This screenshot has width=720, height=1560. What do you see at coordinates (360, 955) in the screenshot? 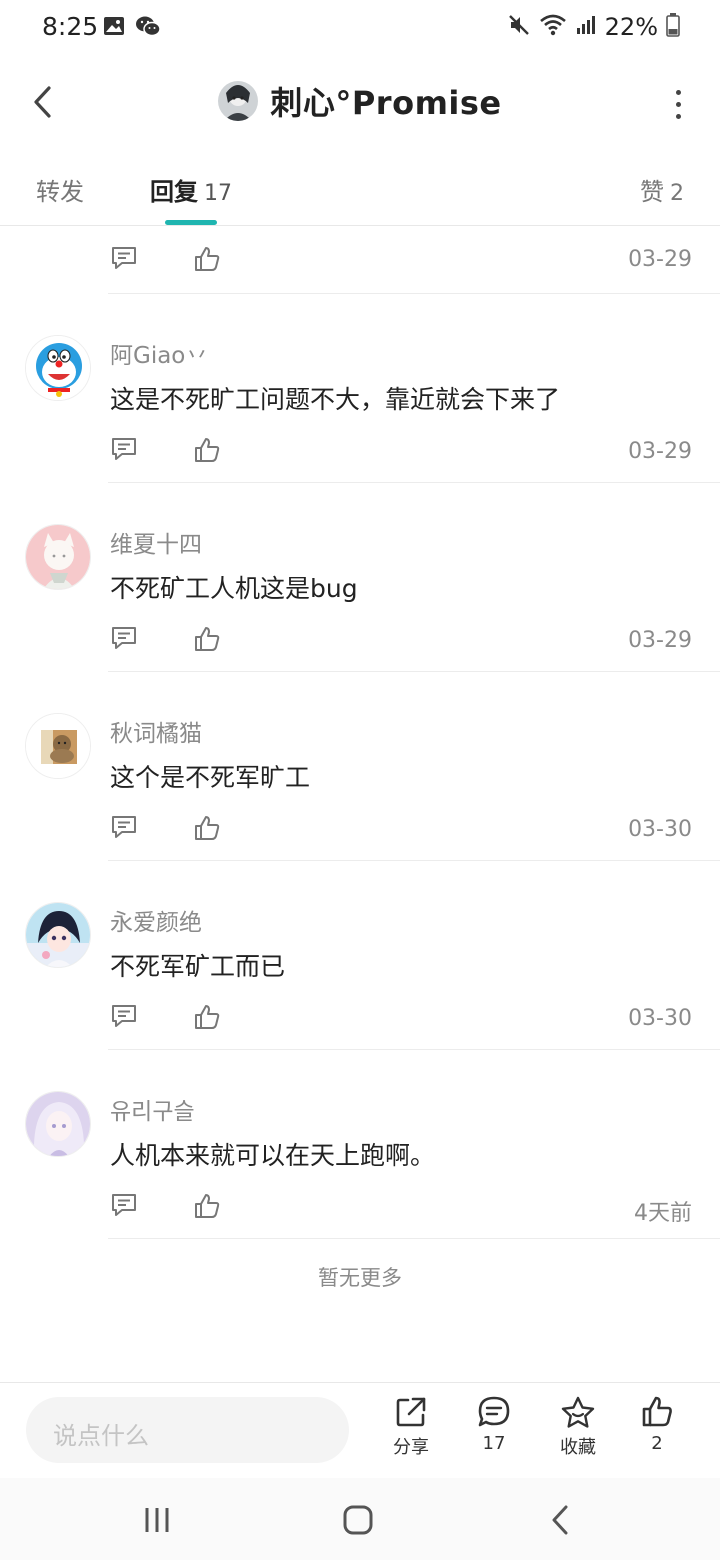
I see `comment-item: 永爱颜绝 不死军矿工而已 03-30` at bounding box center [360, 955].